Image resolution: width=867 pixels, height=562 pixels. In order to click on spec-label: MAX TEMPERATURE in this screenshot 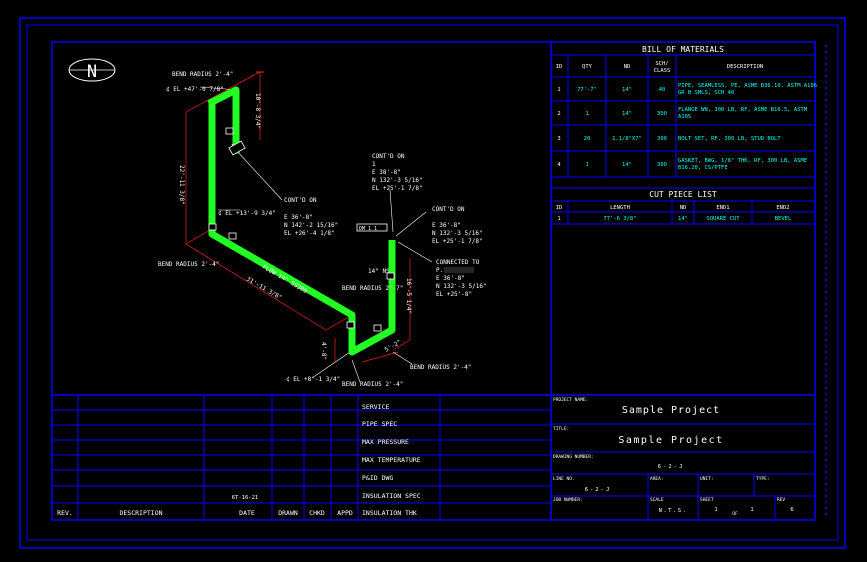, I will do `click(391, 460)`.